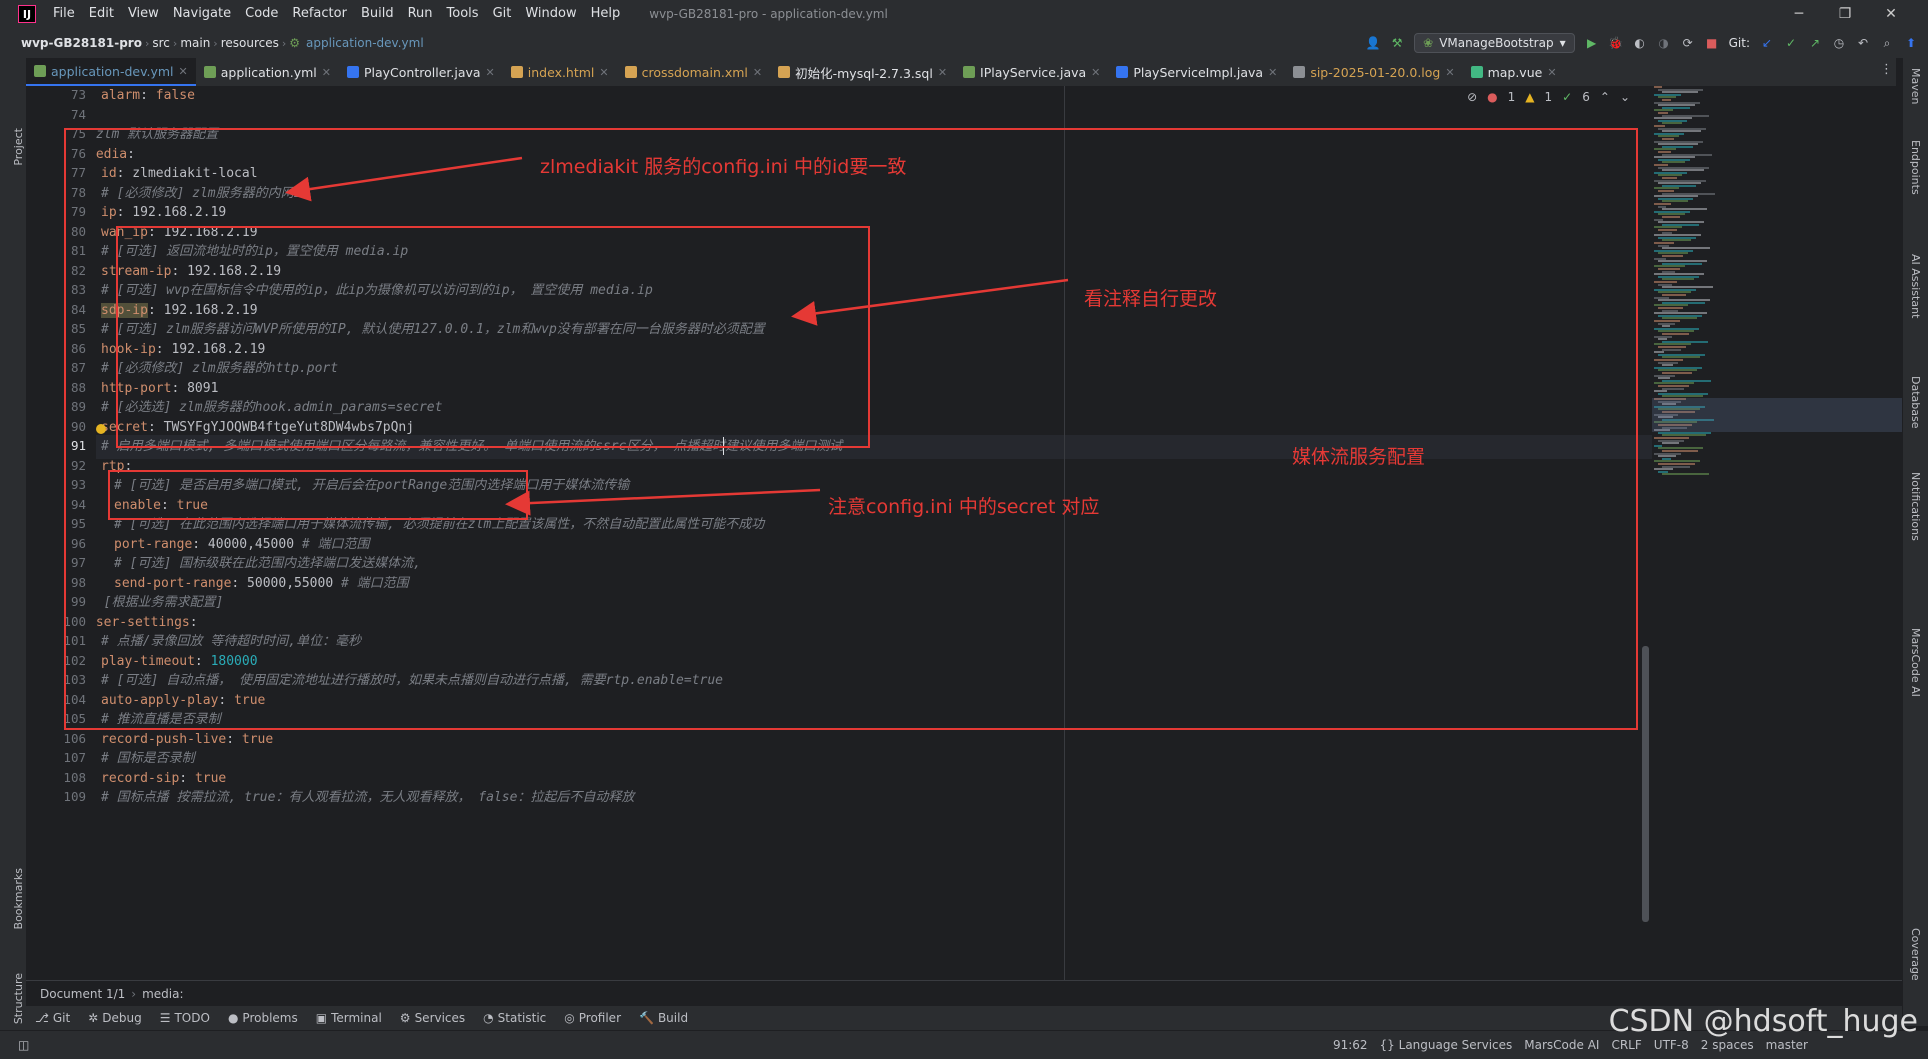 This screenshot has height=1059, width=1928. I want to click on bookmarks-tool-button: Bookmarks, so click(18, 898).